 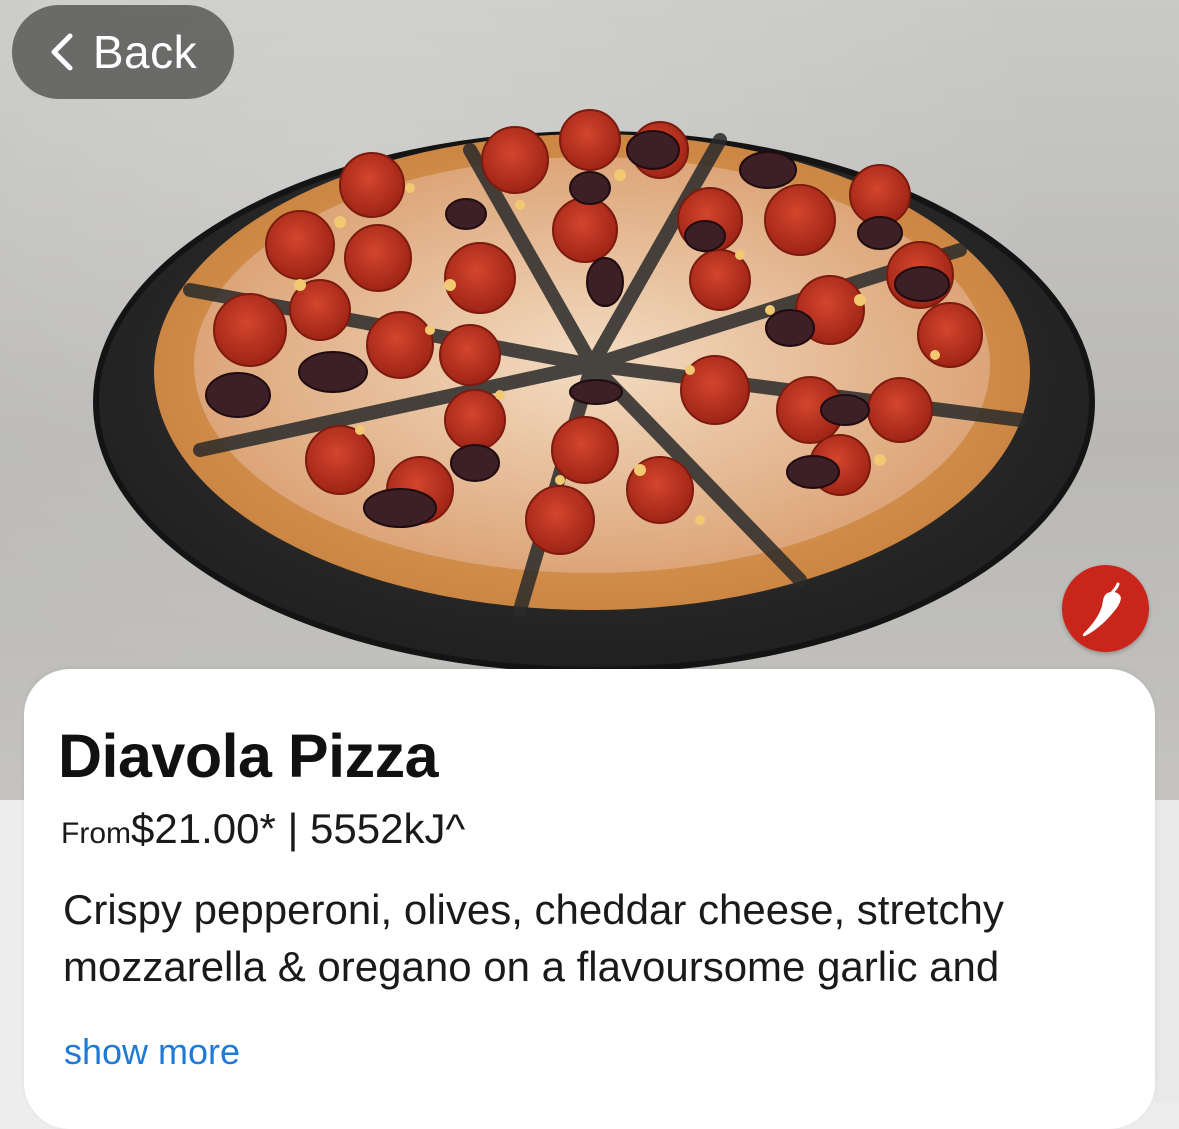 I want to click on back-button: Back, so click(x=123, y=52).